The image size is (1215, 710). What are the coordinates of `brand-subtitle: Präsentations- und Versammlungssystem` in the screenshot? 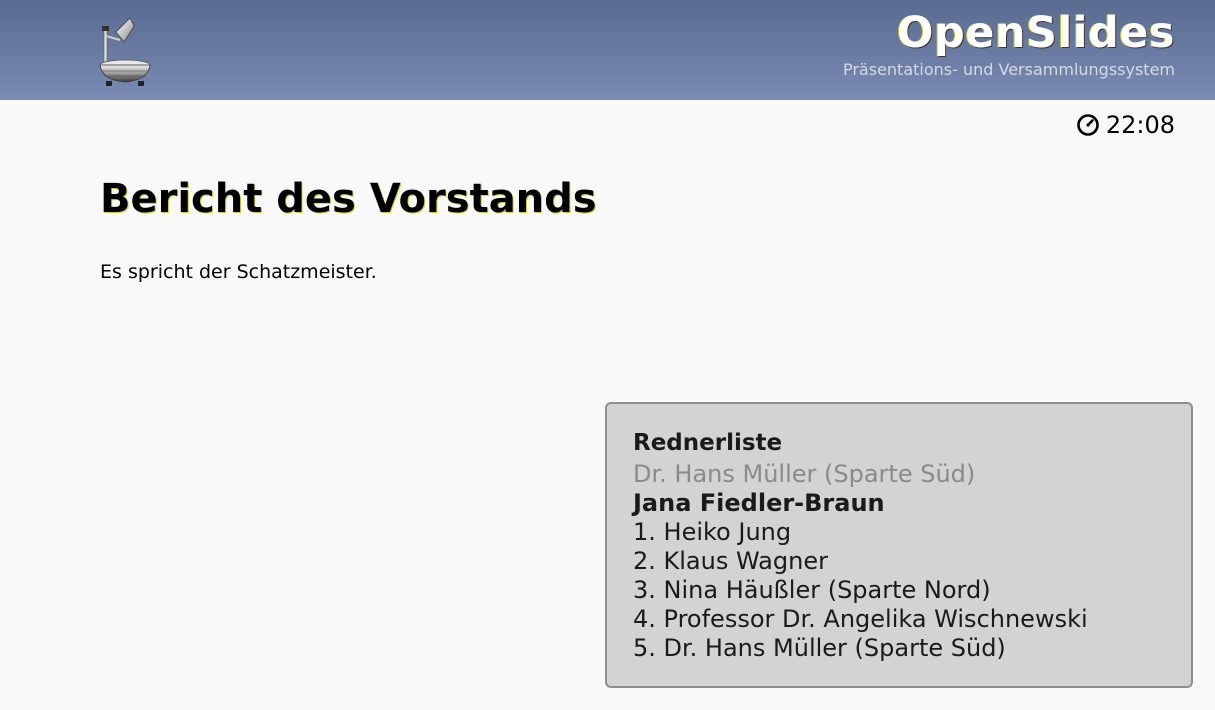 It's located at (1008, 69).